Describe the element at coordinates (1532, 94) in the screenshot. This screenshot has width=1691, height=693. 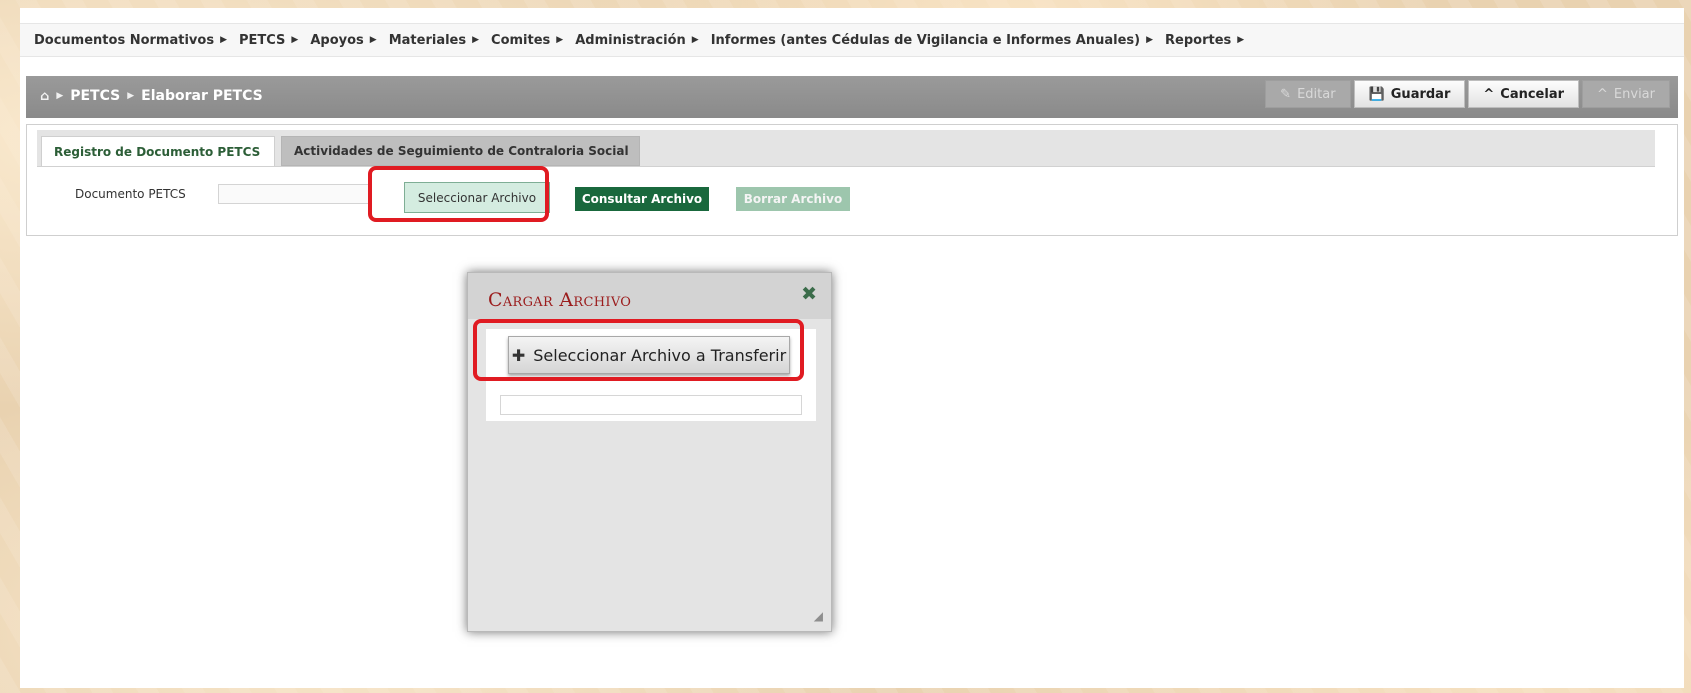
I see `cancel-button-label: Cancelar` at that location.